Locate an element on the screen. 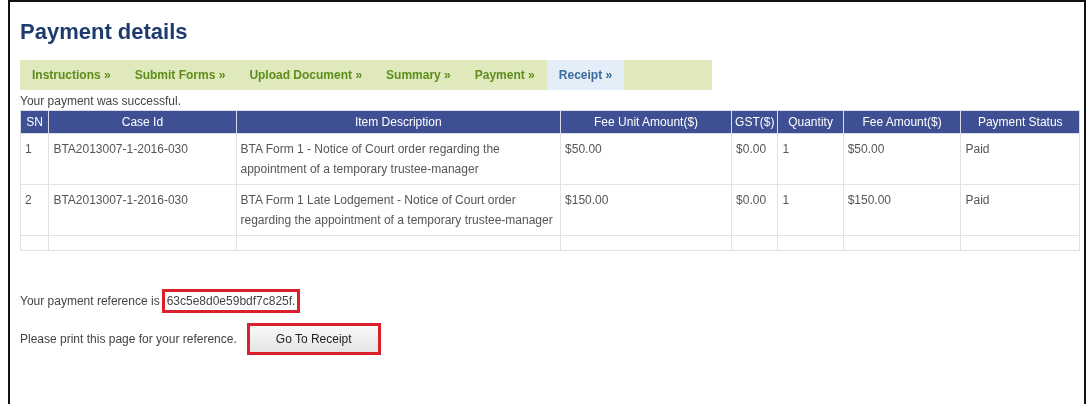  column-header: Fee Amount($) is located at coordinates (902, 122).